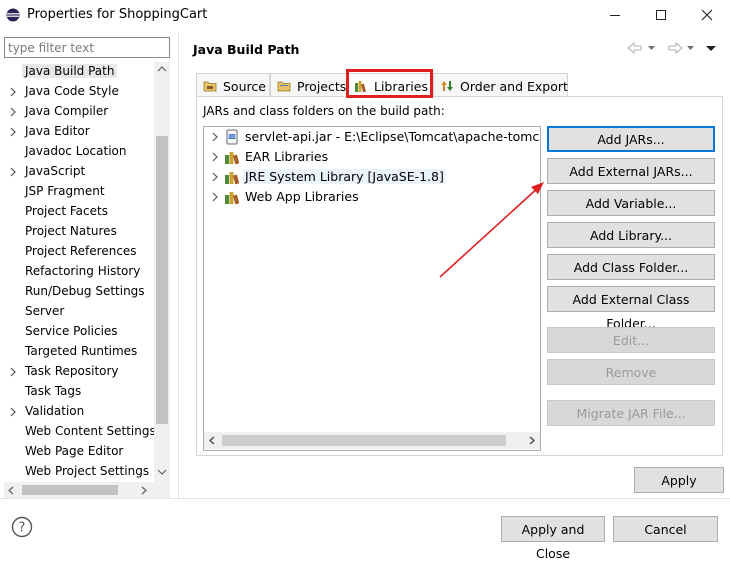 This screenshot has height=566, width=730. I want to click on apply-and-close-button: Apply and Close, so click(553, 538).